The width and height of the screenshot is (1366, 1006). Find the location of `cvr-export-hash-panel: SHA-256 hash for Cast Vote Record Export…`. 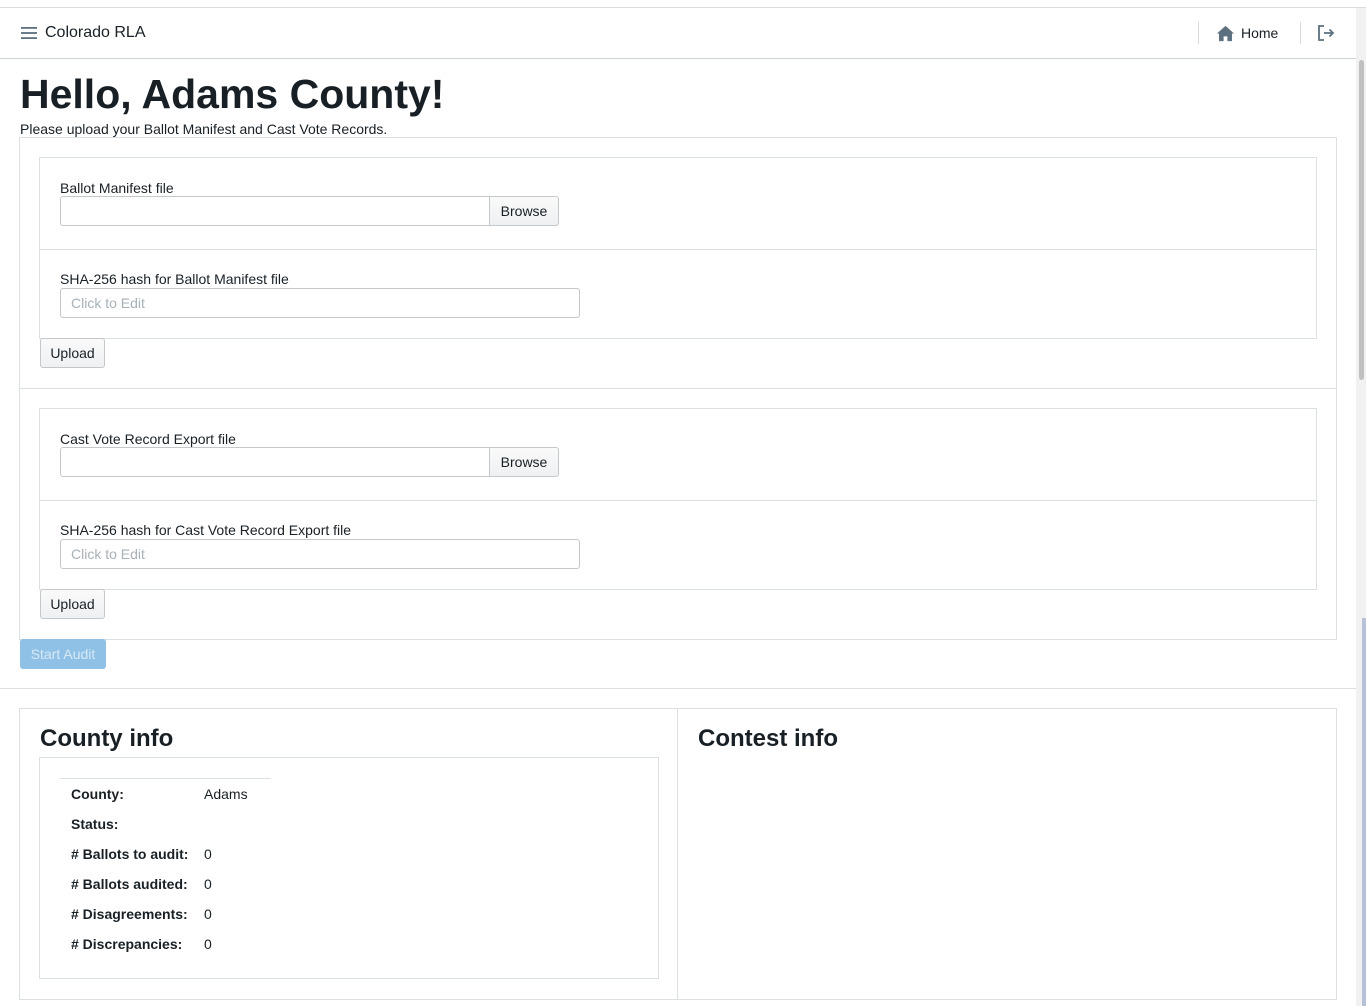

cvr-export-hash-panel: SHA-256 hash for Cast Vote Record Export… is located at coordinates (678, 545).